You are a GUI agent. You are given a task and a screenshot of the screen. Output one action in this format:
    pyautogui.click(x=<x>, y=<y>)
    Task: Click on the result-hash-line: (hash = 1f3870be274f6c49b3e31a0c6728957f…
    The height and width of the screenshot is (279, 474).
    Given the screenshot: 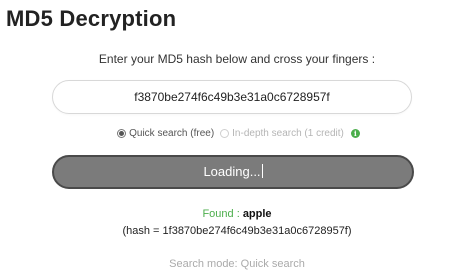 What is the action you would take?
    pyautogui.click(x=237, y=231)
    